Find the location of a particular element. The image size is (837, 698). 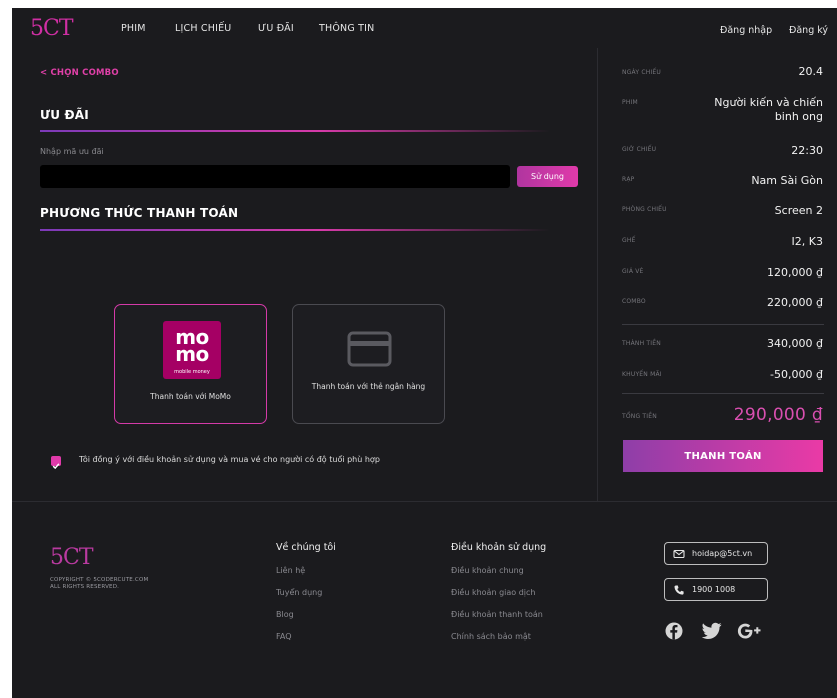

nav-phim: PHIM is located at coordinates (133, 28).